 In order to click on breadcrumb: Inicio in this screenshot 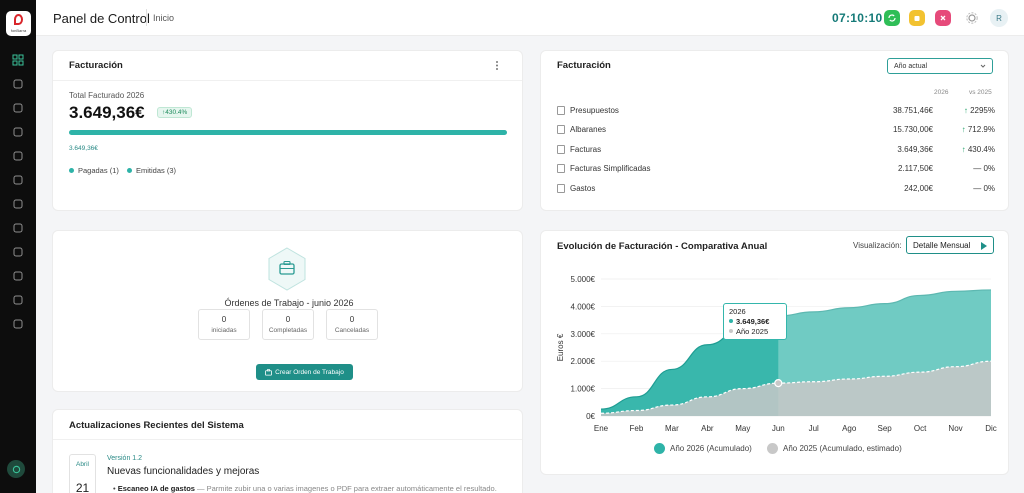, I will do `click(163, 18)`.